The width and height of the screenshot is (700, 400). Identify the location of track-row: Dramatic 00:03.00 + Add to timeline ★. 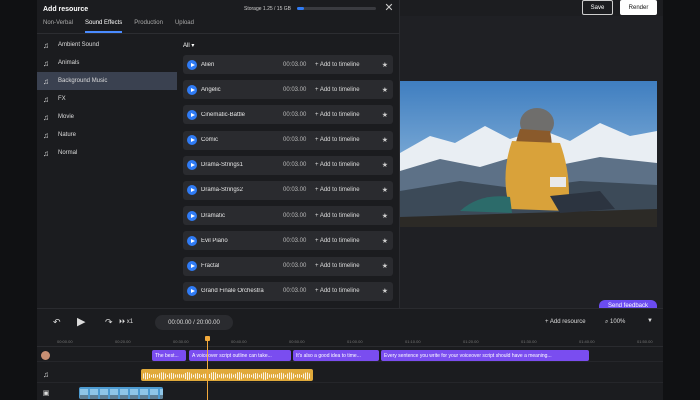
(288, 216).